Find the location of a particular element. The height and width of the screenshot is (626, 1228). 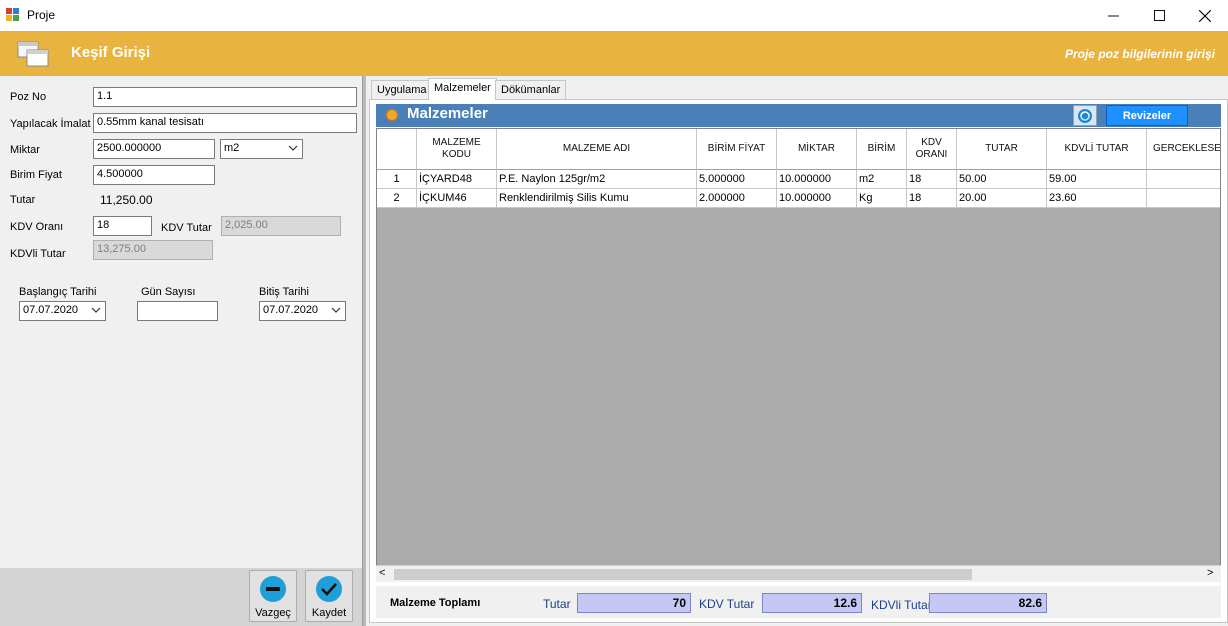

refresh-button is located at coordinates (1085, 115).